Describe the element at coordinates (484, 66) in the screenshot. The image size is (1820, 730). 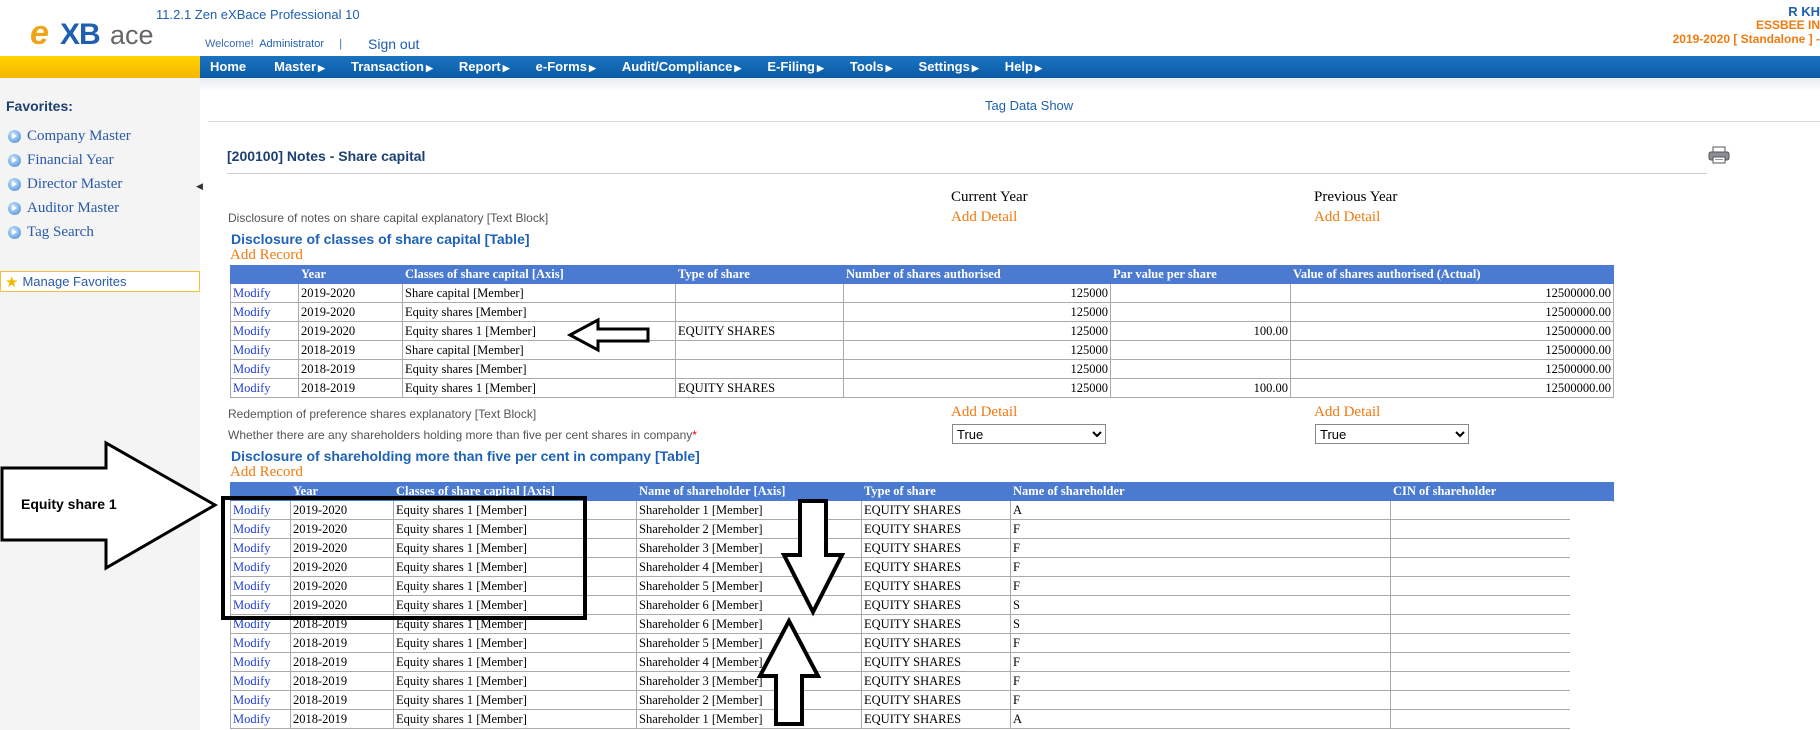
I see `menu-report: Report ▶` at that location.